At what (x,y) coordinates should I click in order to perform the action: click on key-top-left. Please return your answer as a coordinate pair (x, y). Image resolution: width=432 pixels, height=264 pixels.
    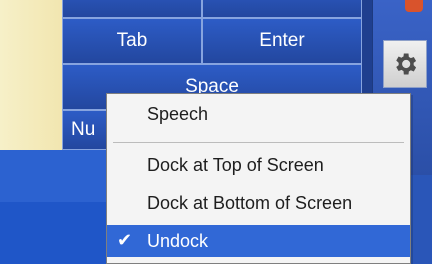
    Looking at the image, I should click on (132, 9).